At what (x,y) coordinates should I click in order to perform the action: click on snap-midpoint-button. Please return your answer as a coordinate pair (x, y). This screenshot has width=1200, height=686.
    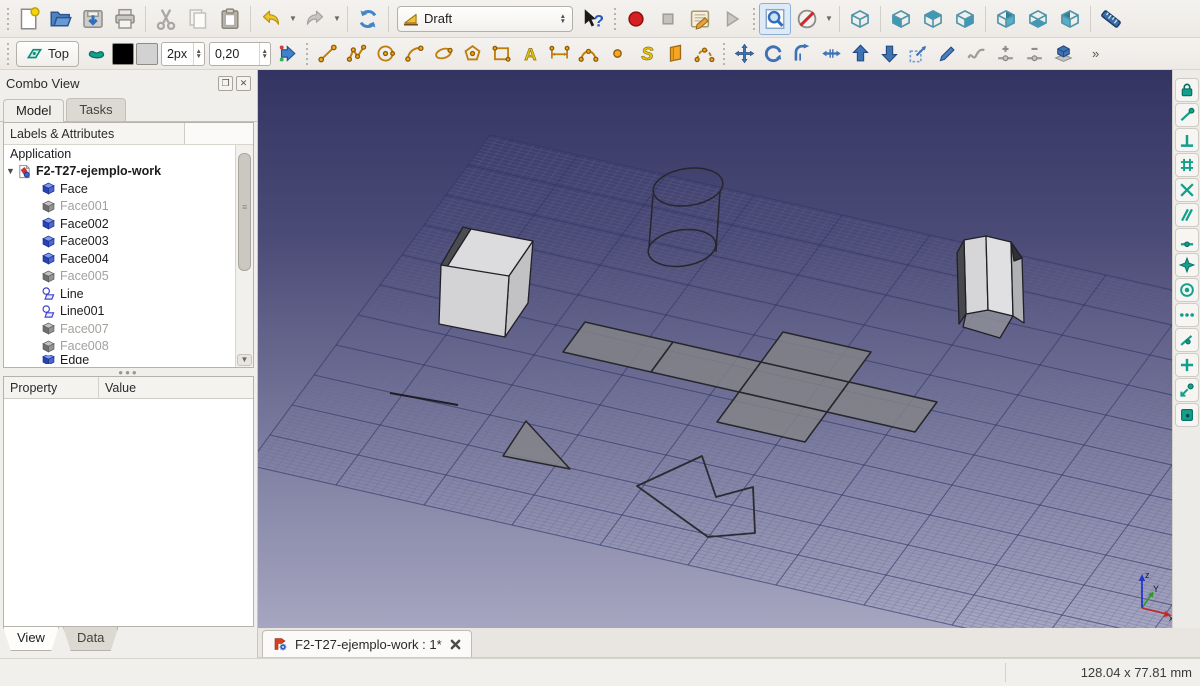
    Looking at the image, I should click on (1186, 240).